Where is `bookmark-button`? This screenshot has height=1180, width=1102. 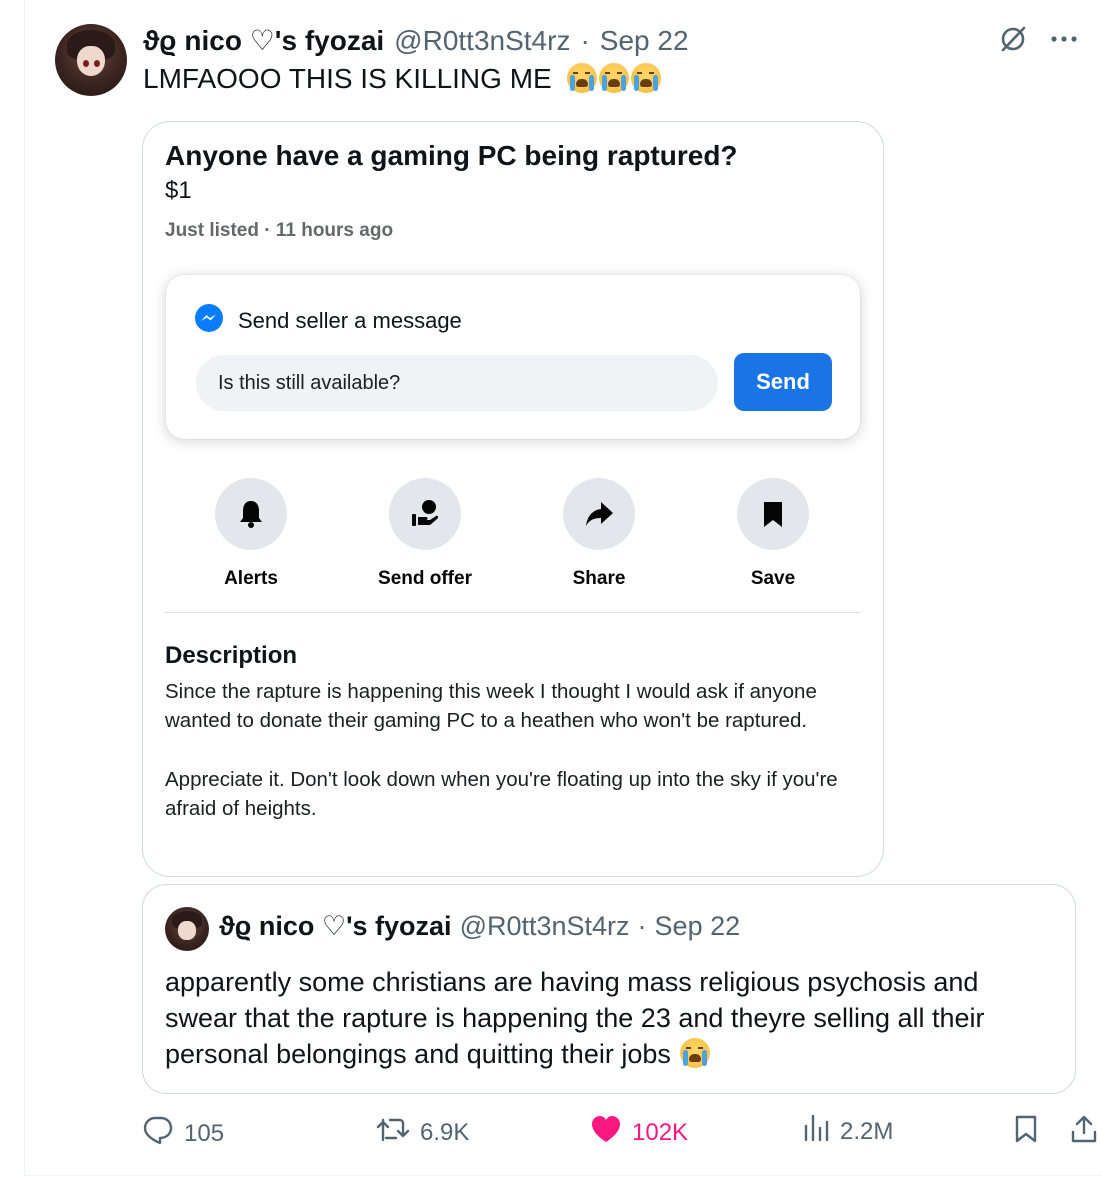
bookmark-button is located at coordinates (1026, 1132).